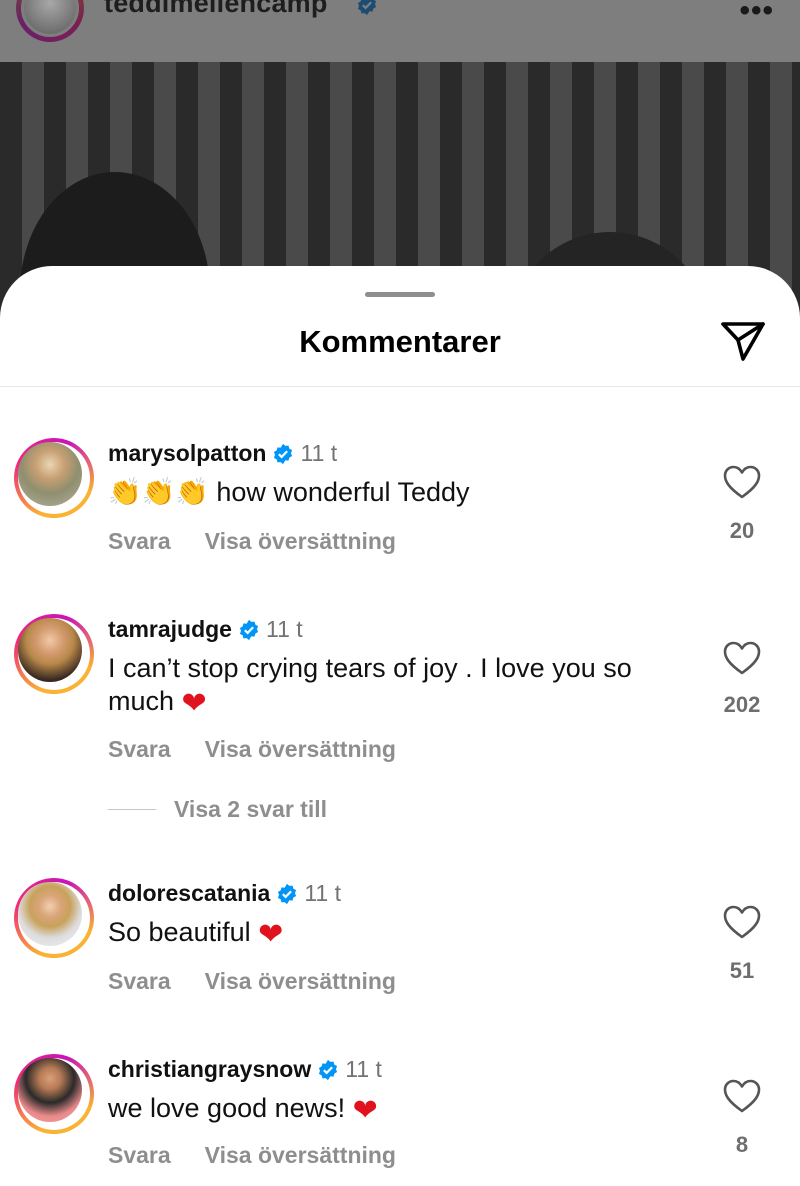  What do you see at coordinates (400, 31) in the screenshot?
I see `post-header: teddimellencamp •••` at bounding box center [400, 31].